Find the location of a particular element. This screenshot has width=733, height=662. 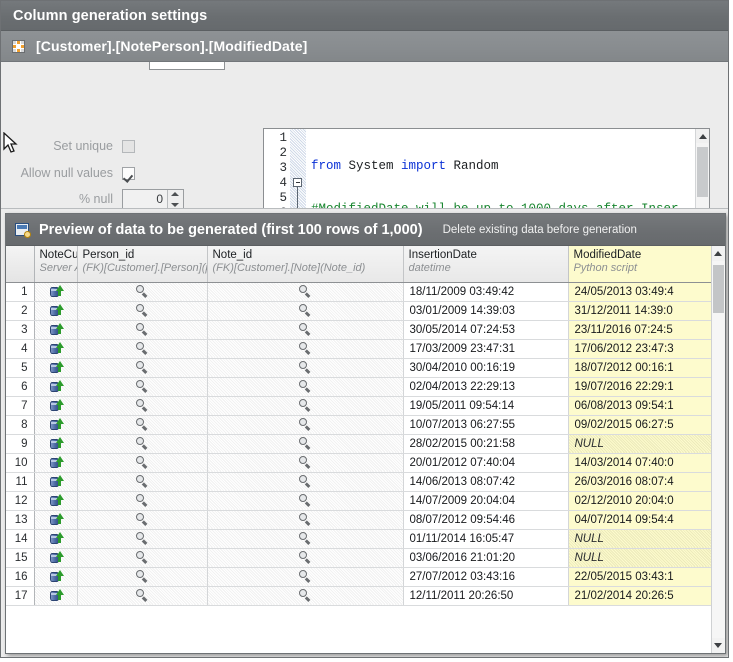

delete-existing-data-label: Delete existing data before generation is located at coordinates (540, 230).